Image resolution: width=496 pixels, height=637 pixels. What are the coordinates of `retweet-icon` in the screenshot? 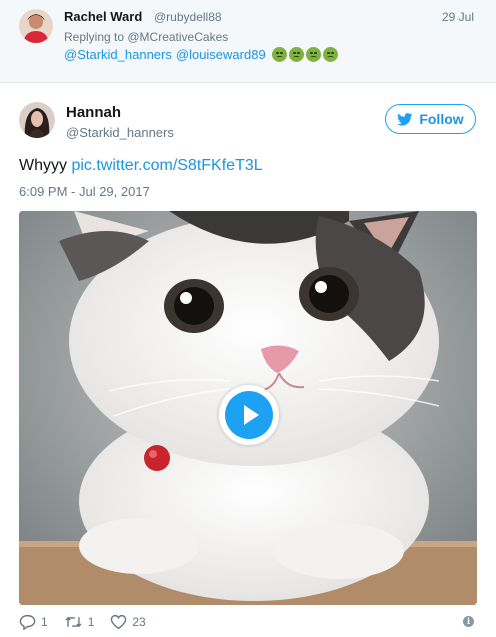 It's located at (73, 622).